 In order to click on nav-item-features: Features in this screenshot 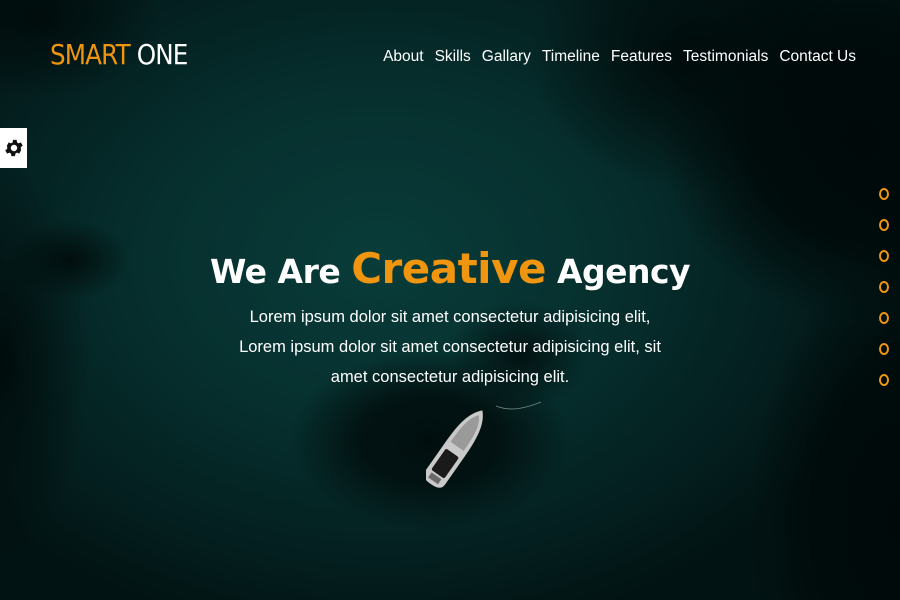, I will do `click(641, 57)`.